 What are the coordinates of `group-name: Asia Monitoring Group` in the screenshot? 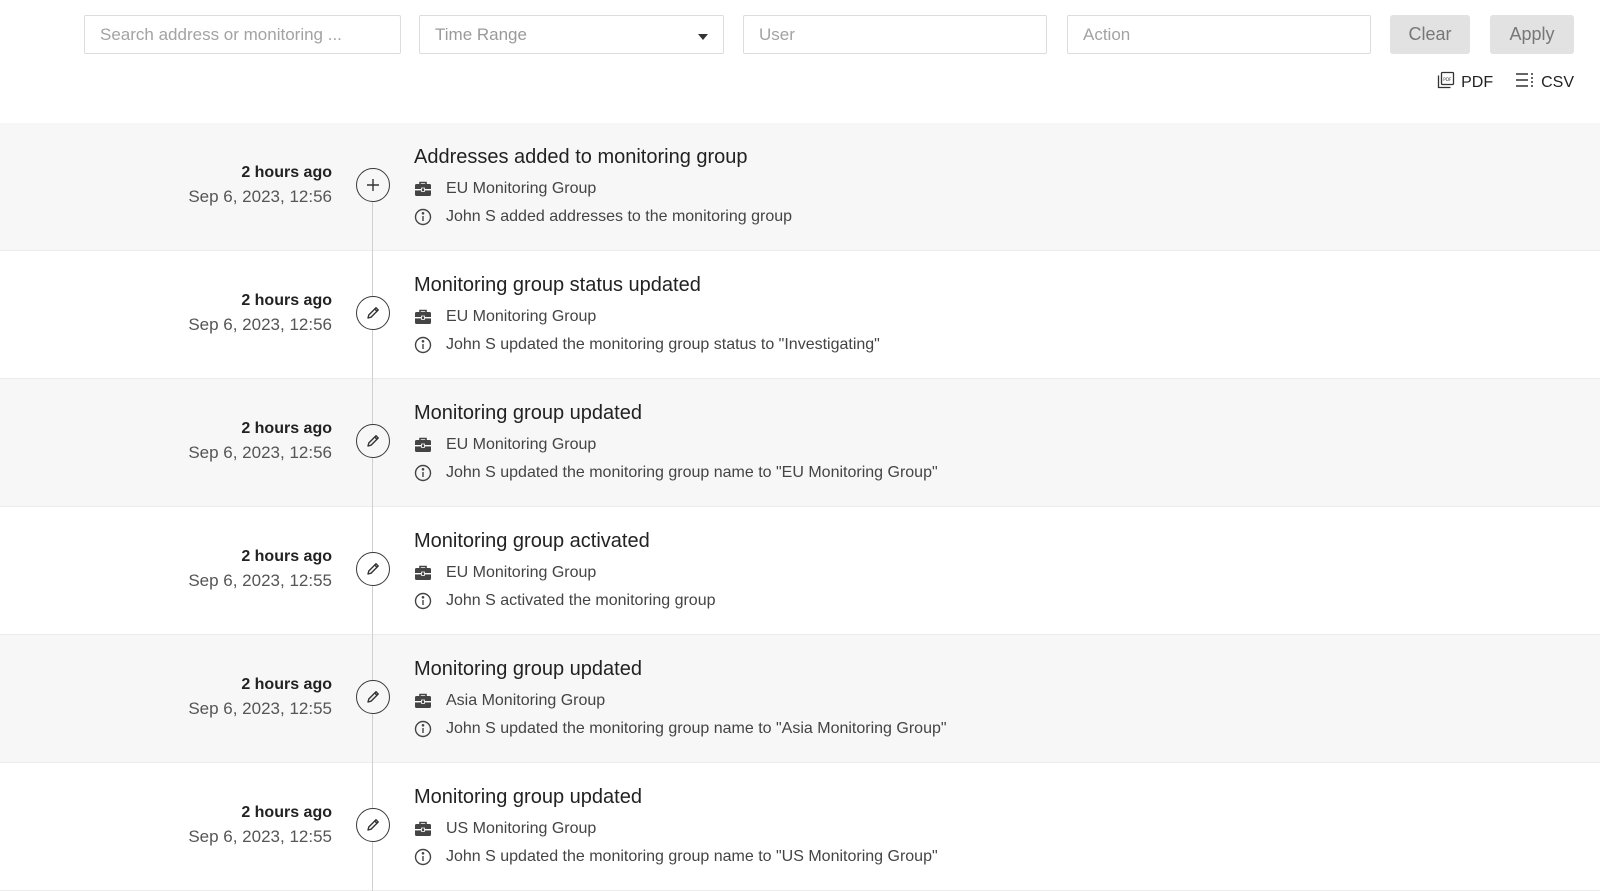 It's located at (526, 700).